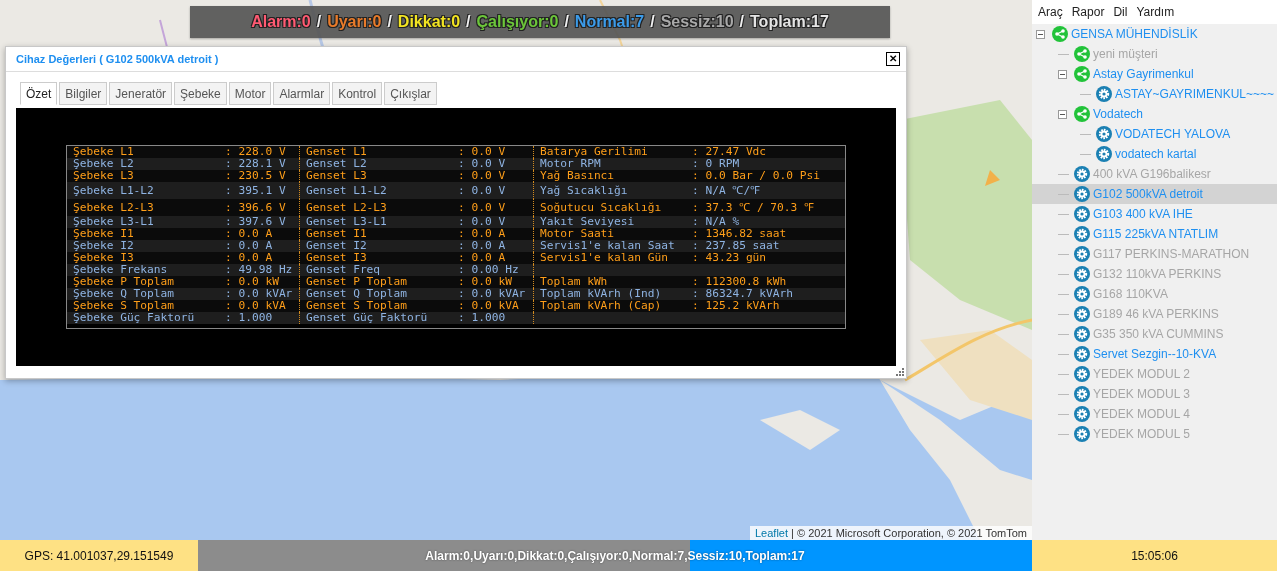 The height and width of the screenshot is (571, 1277). I want to click on value-label: Genset L3-L1, so click(347, 222).